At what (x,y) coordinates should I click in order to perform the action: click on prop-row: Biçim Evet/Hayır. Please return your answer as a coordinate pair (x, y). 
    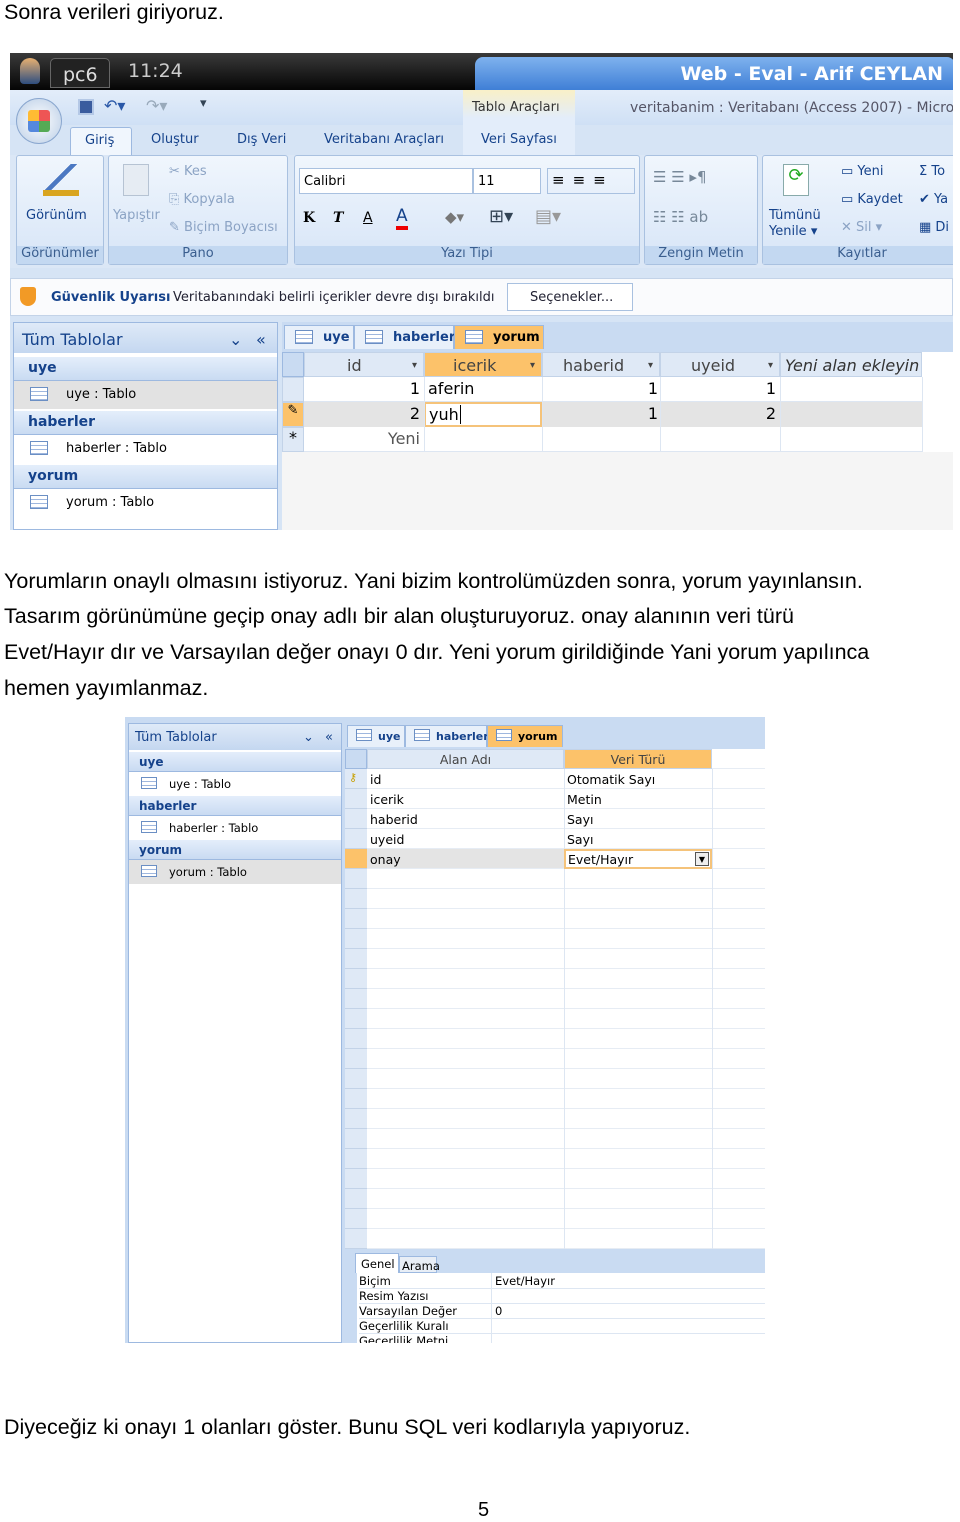
    Looking at the image, I should click on (562, 1281).